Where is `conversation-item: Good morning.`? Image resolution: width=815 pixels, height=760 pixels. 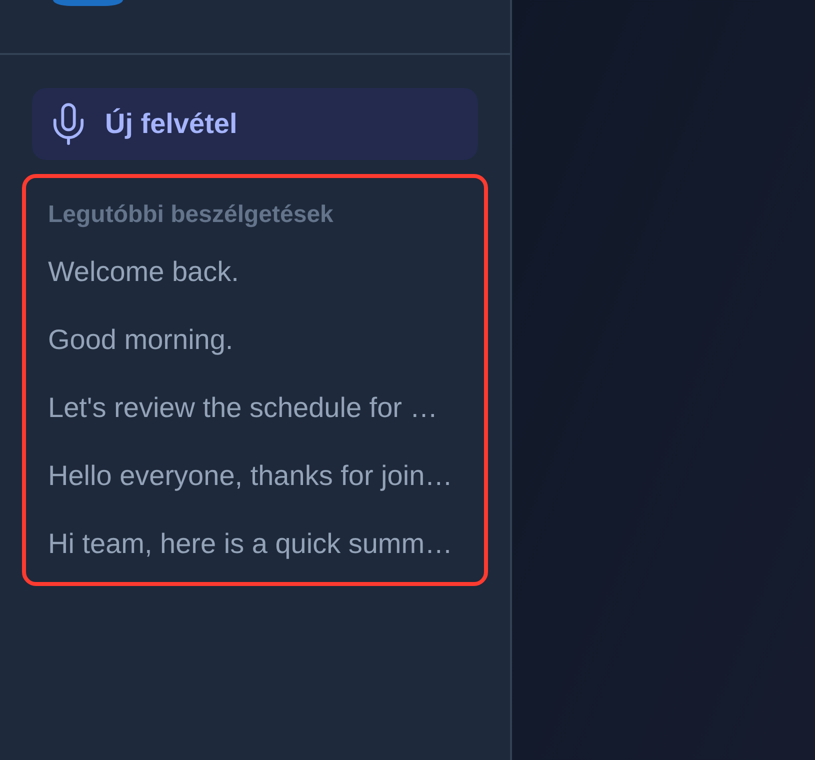 conversation-item: Good morning. is located at coordinates (141, 340).